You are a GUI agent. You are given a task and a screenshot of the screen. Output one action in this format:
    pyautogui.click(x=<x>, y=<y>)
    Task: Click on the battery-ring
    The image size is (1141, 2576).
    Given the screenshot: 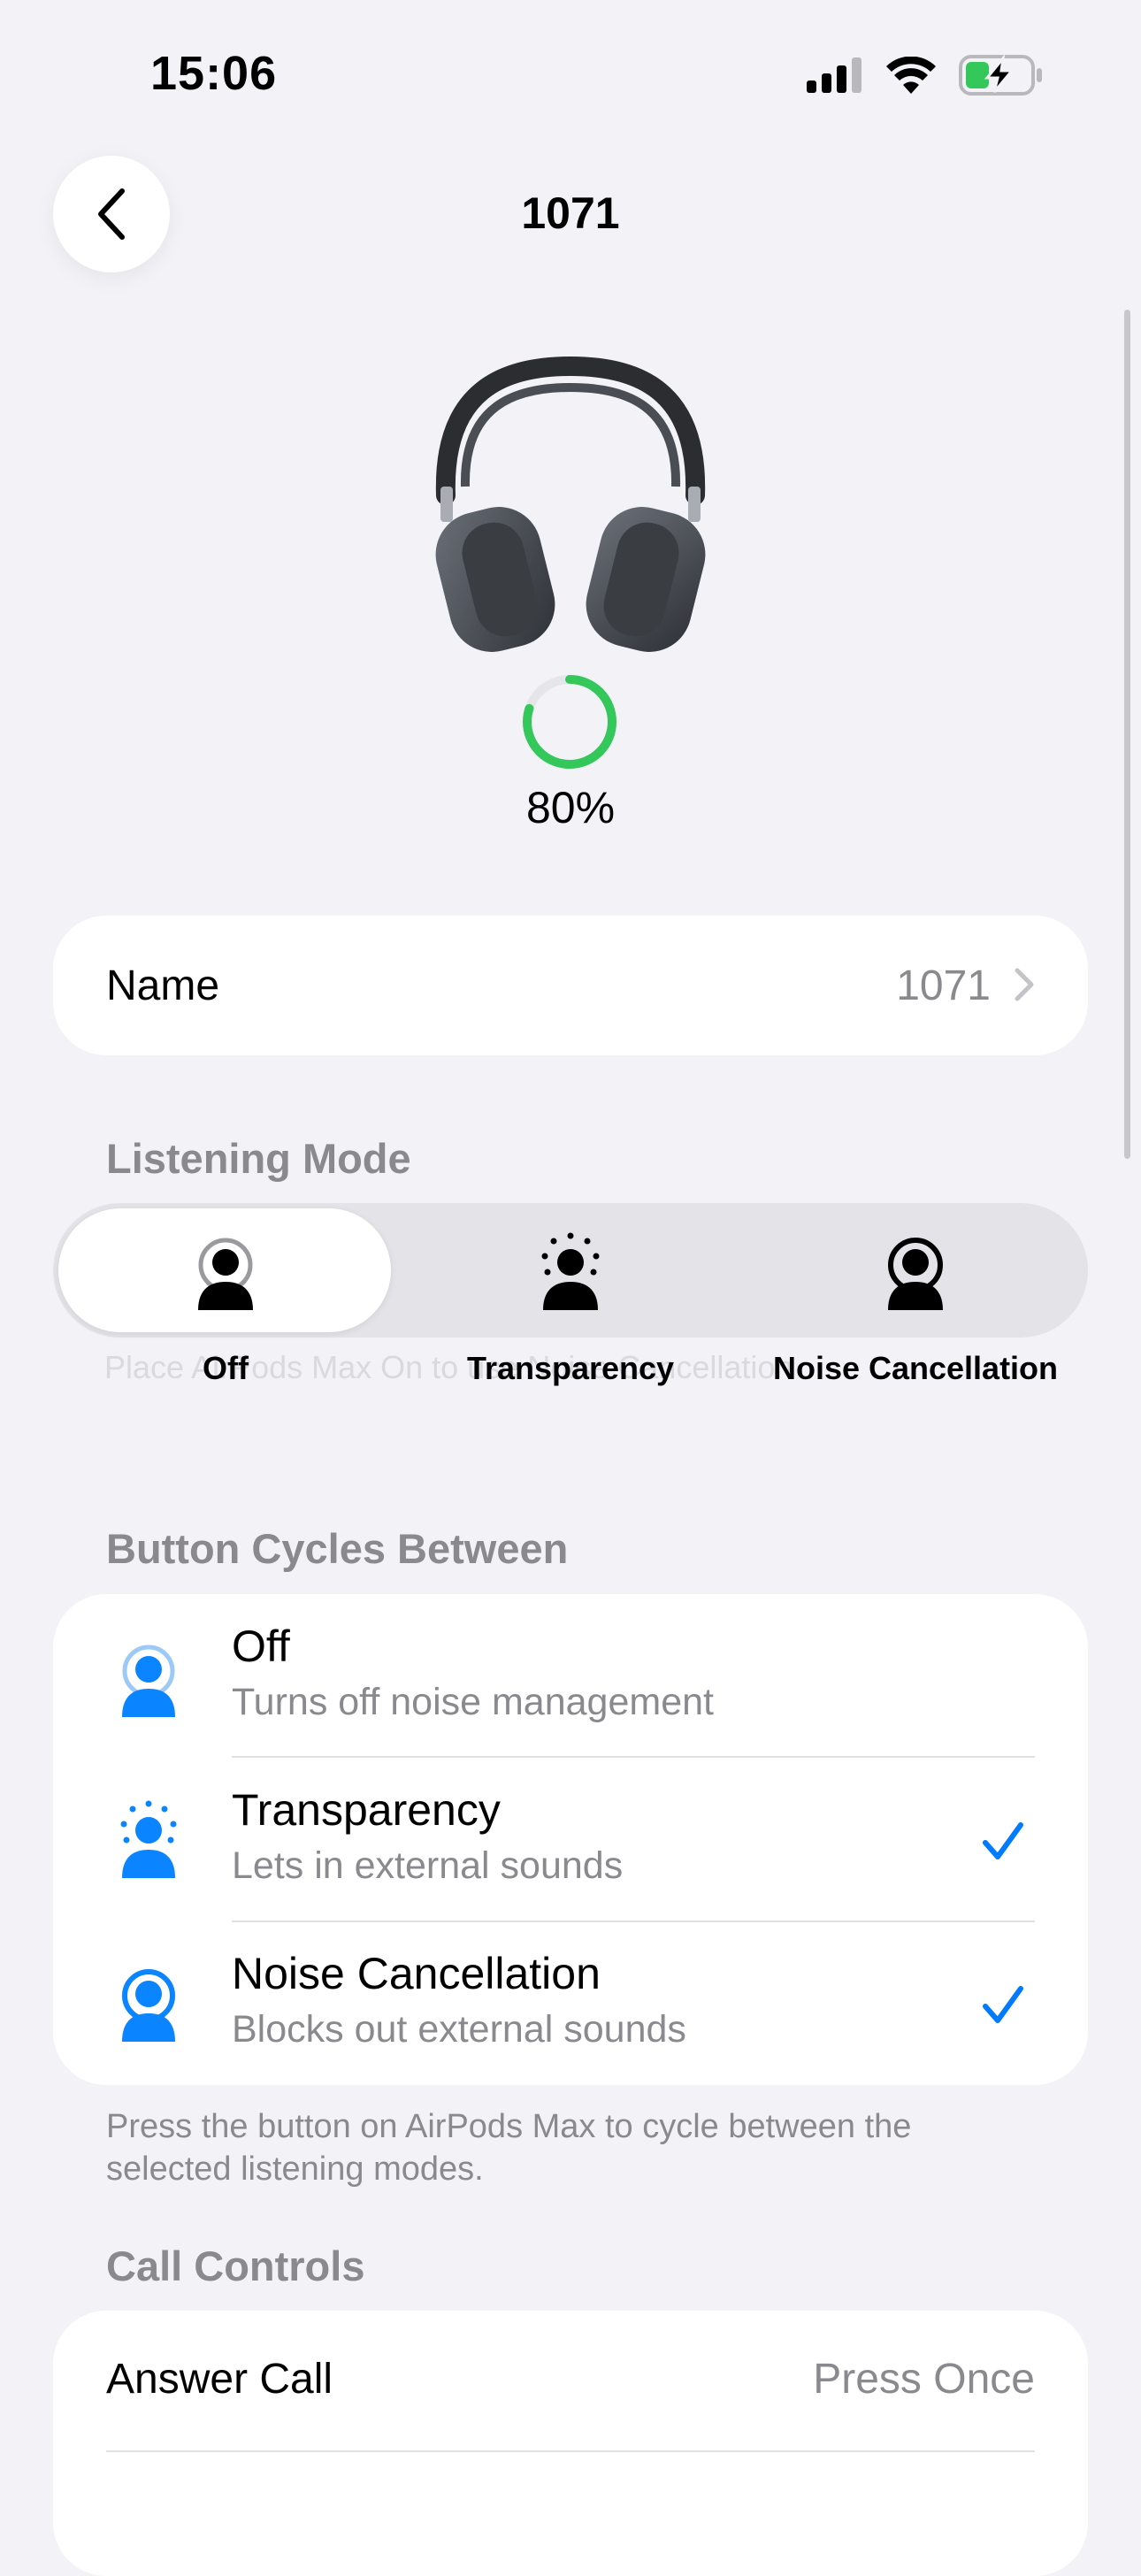 What is the action you would take?
    pyautogui.click(x=569, y=722)
    